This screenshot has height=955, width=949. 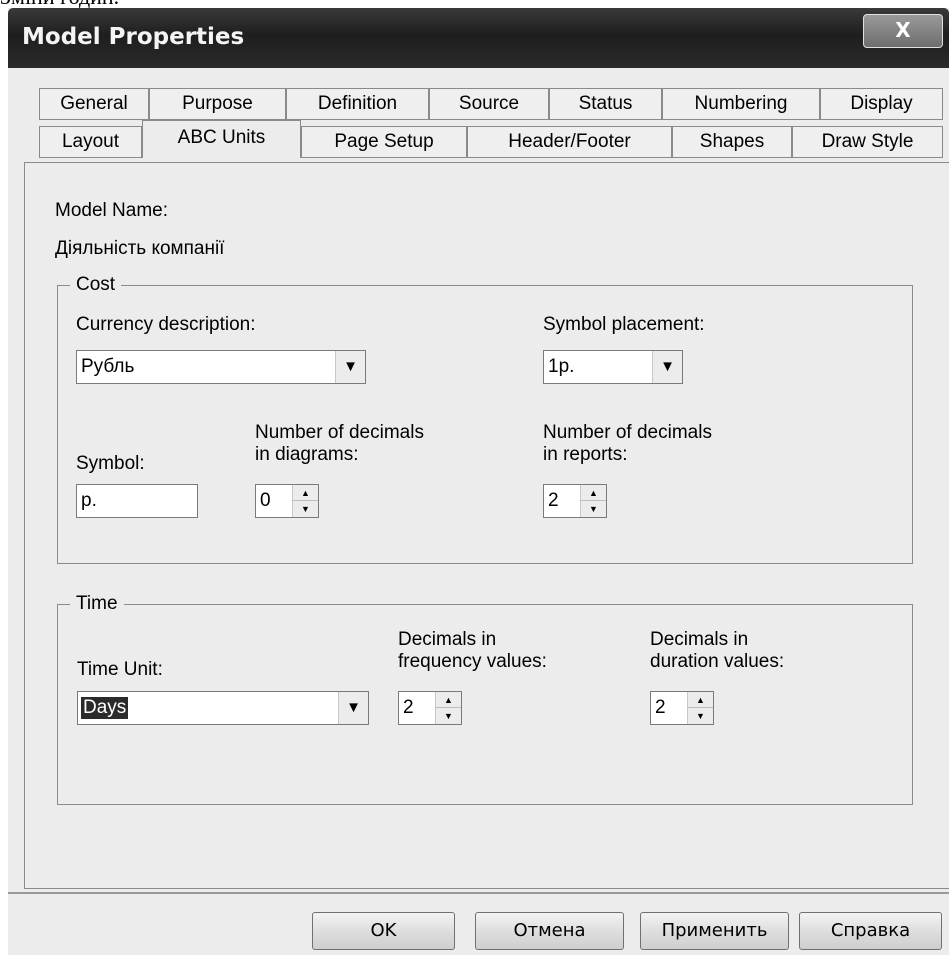 I want to click on report-decimals-spinner: 2 ▲ ▼, so click(x=575, y=501).